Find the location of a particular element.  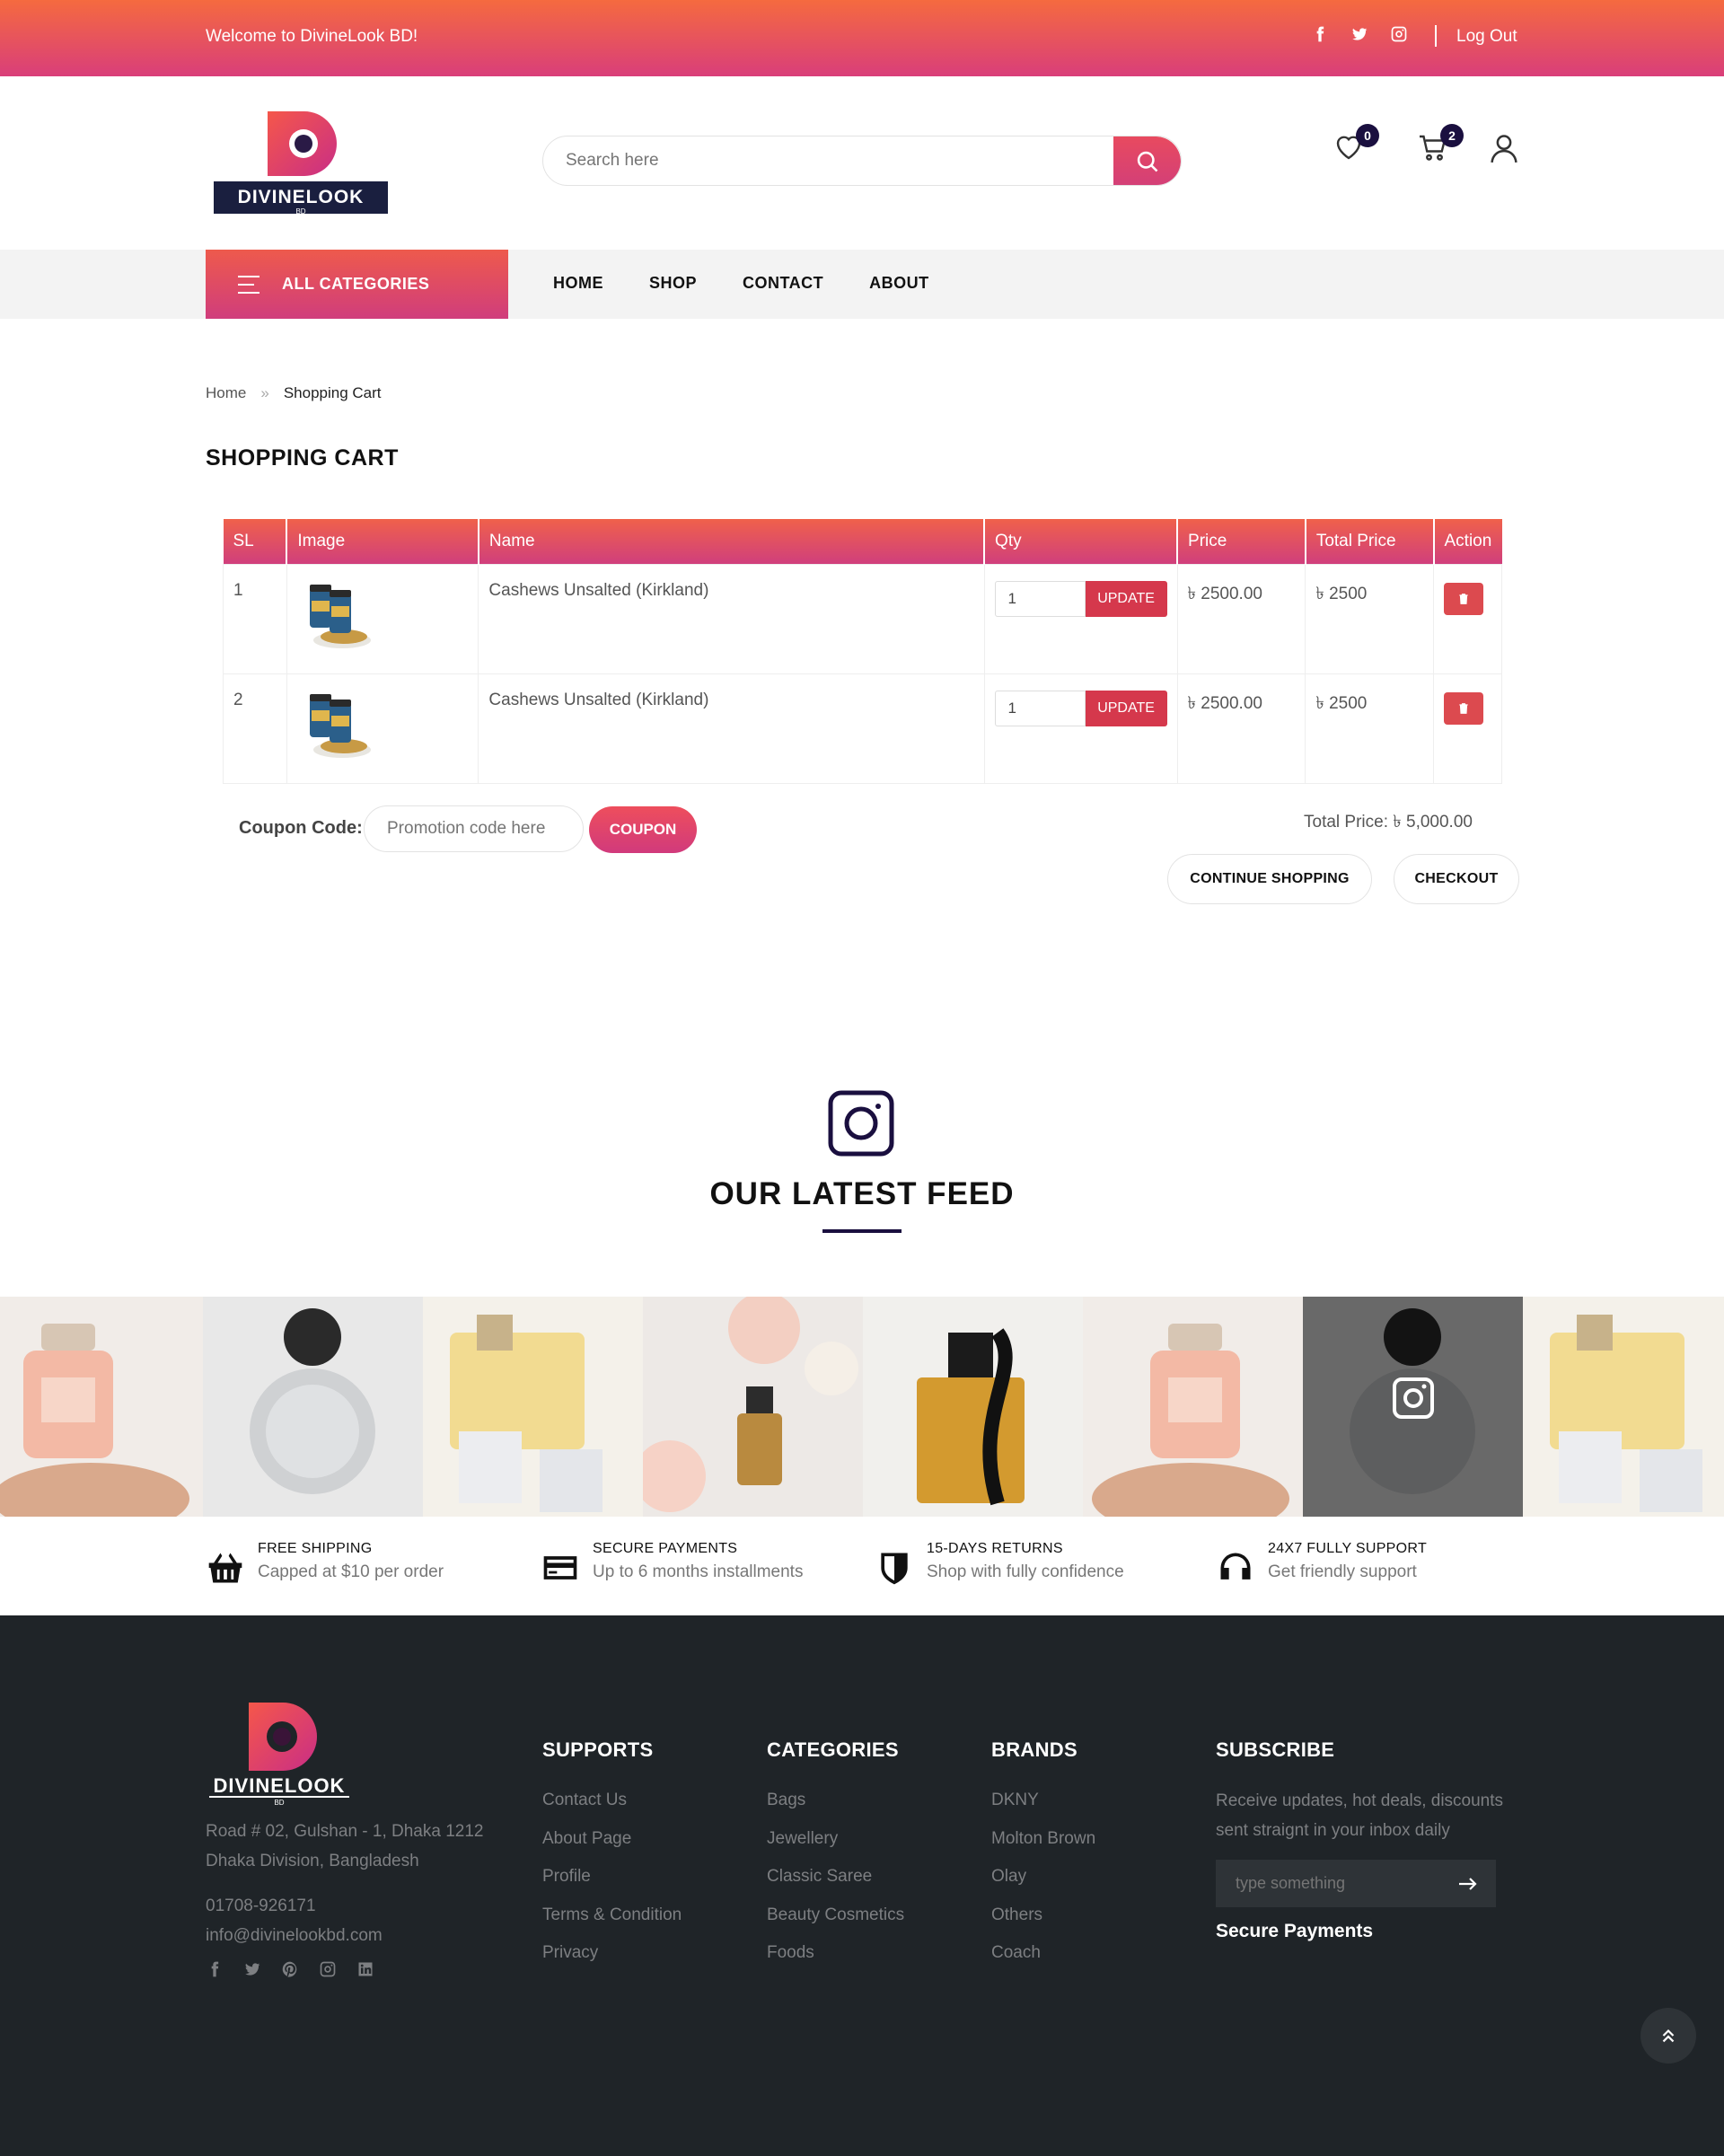

table-row: 2 Cashews Unsalted (Kirkland) UPDATE is located at coordinates (862, 728).